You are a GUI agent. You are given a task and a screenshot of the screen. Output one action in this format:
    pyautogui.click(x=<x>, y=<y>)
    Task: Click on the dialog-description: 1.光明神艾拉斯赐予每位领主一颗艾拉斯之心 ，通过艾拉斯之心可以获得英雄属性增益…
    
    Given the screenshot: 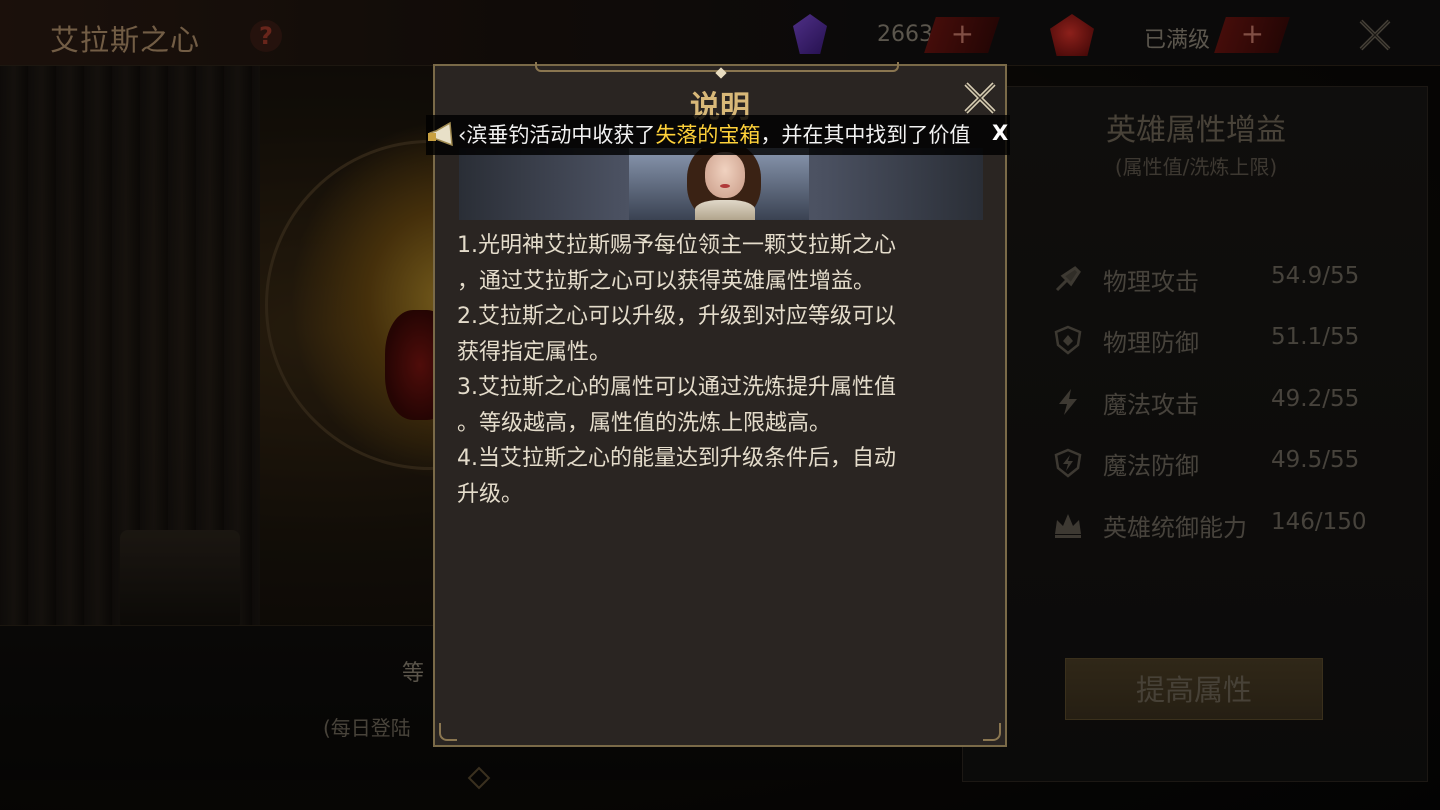 What is the action you would take?
    pyautogui.click(x=722, y=370)
    